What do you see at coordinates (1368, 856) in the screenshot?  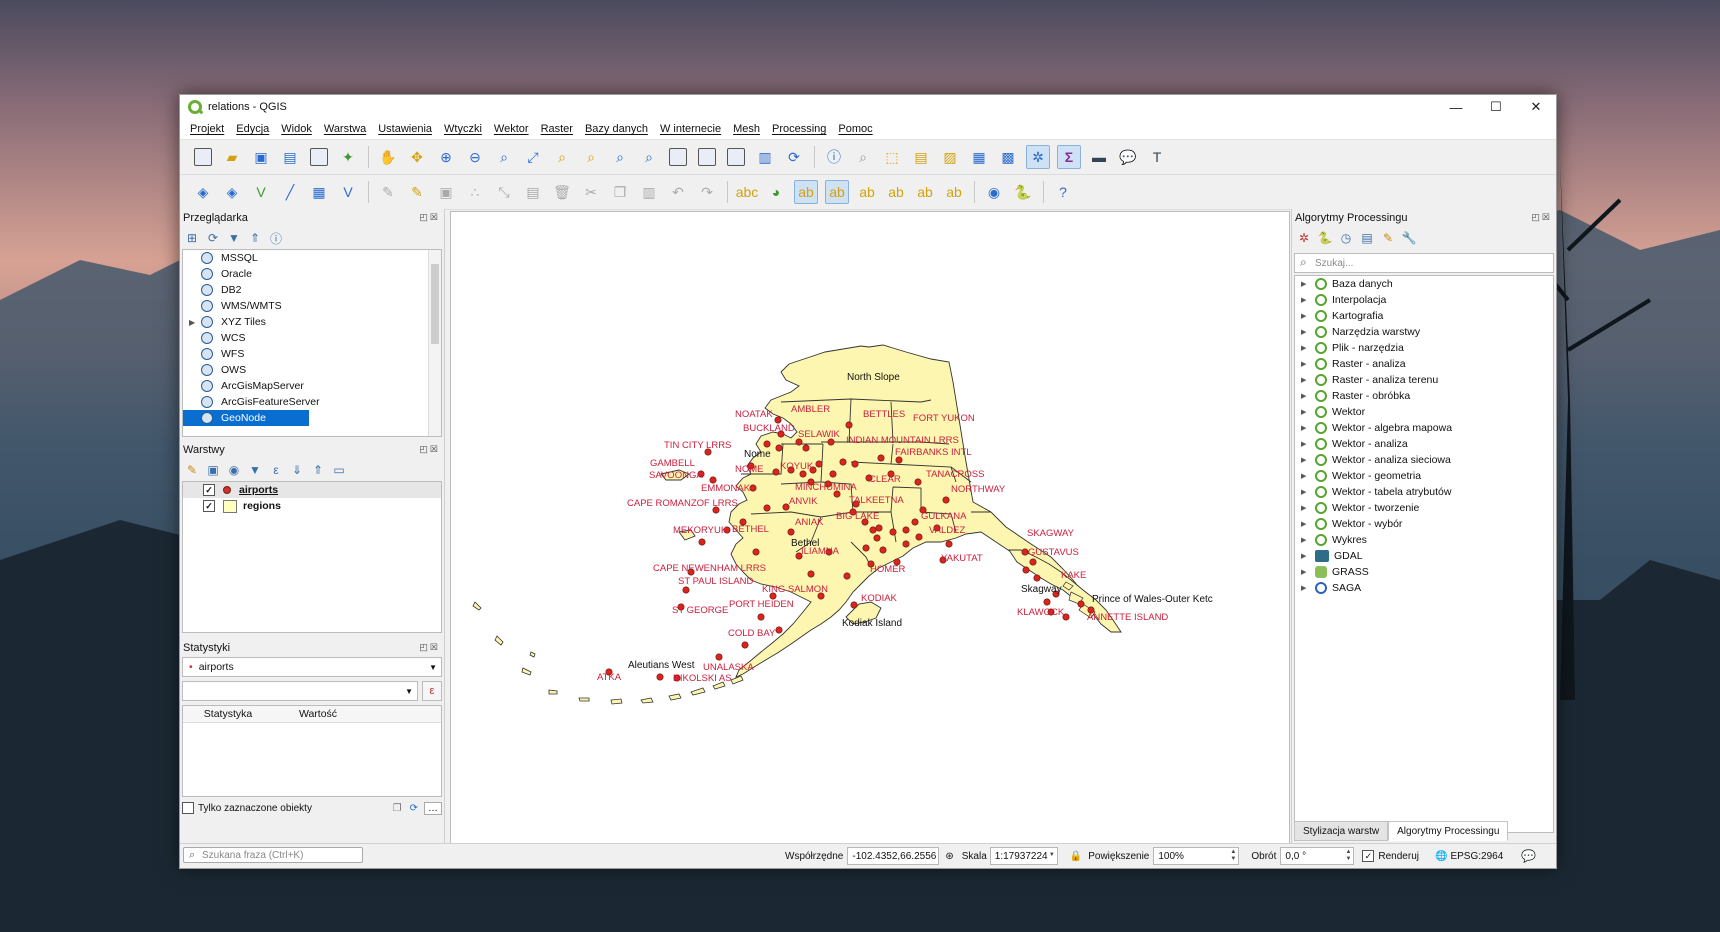 I see `render-checkbox: ✓` at bounding box center [1368, 856].